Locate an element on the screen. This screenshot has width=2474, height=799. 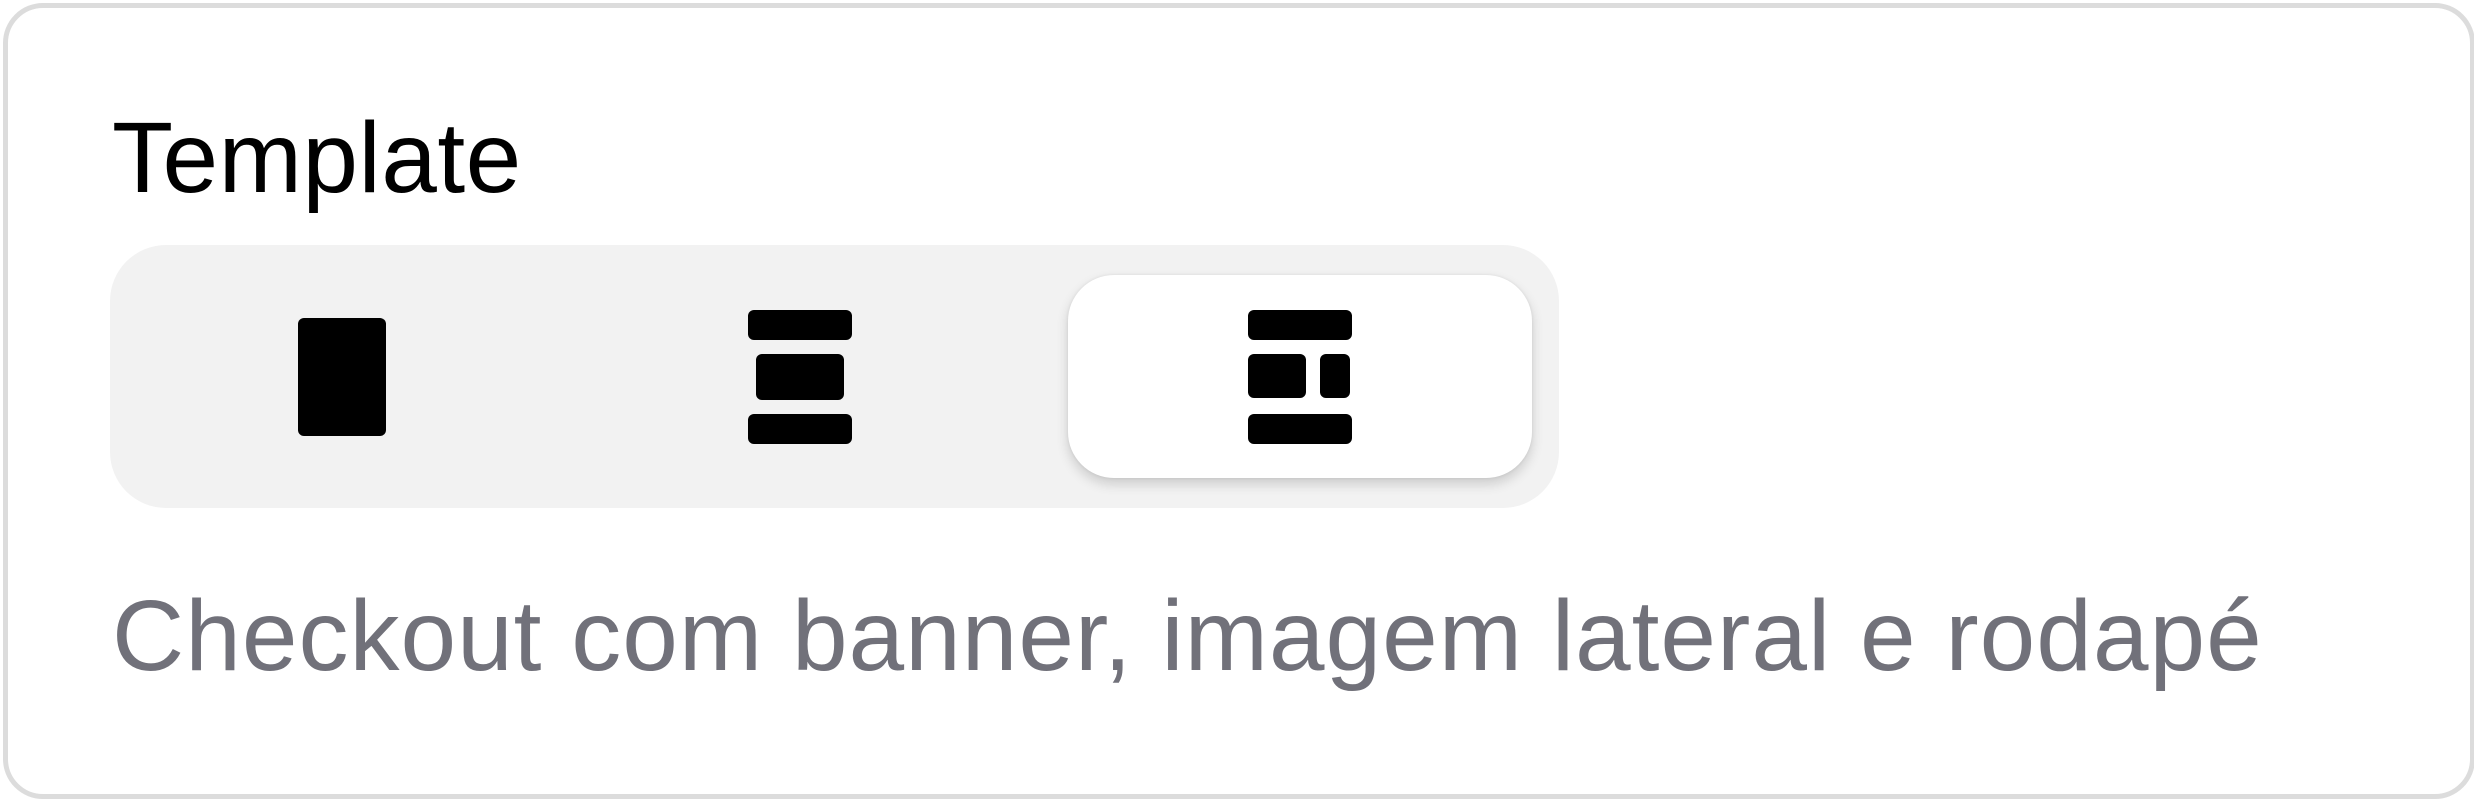
template-option-banner-side-footer is located at coordinates (1300, 376).